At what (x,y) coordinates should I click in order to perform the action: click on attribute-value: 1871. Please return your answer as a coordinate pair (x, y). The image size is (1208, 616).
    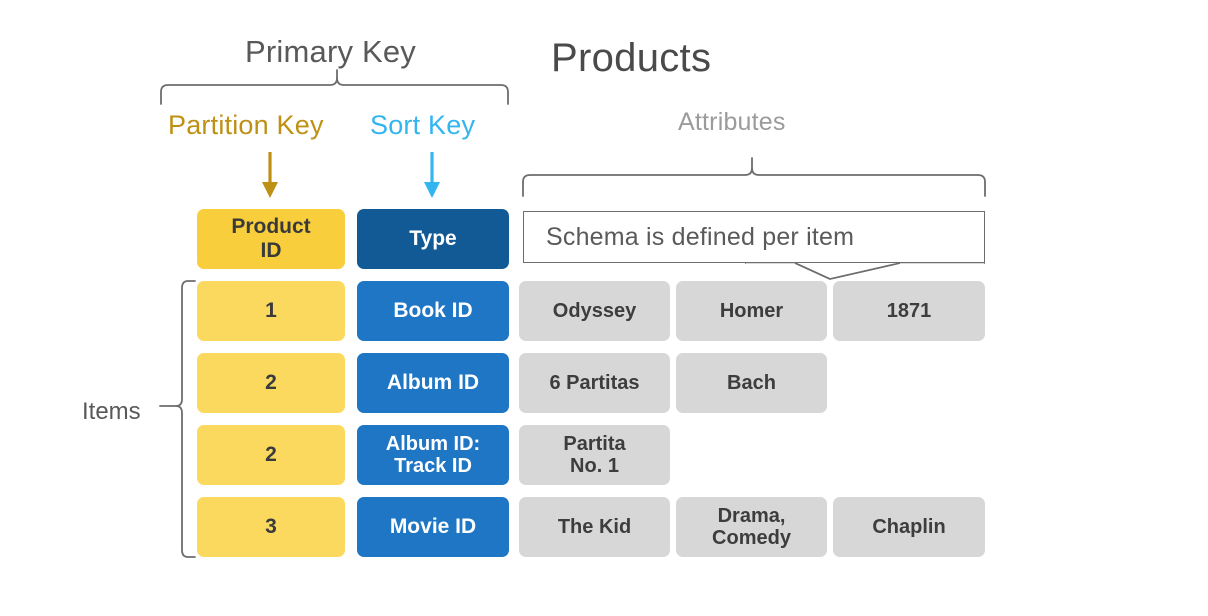
    Looking at the image, I should click on (909, 310).